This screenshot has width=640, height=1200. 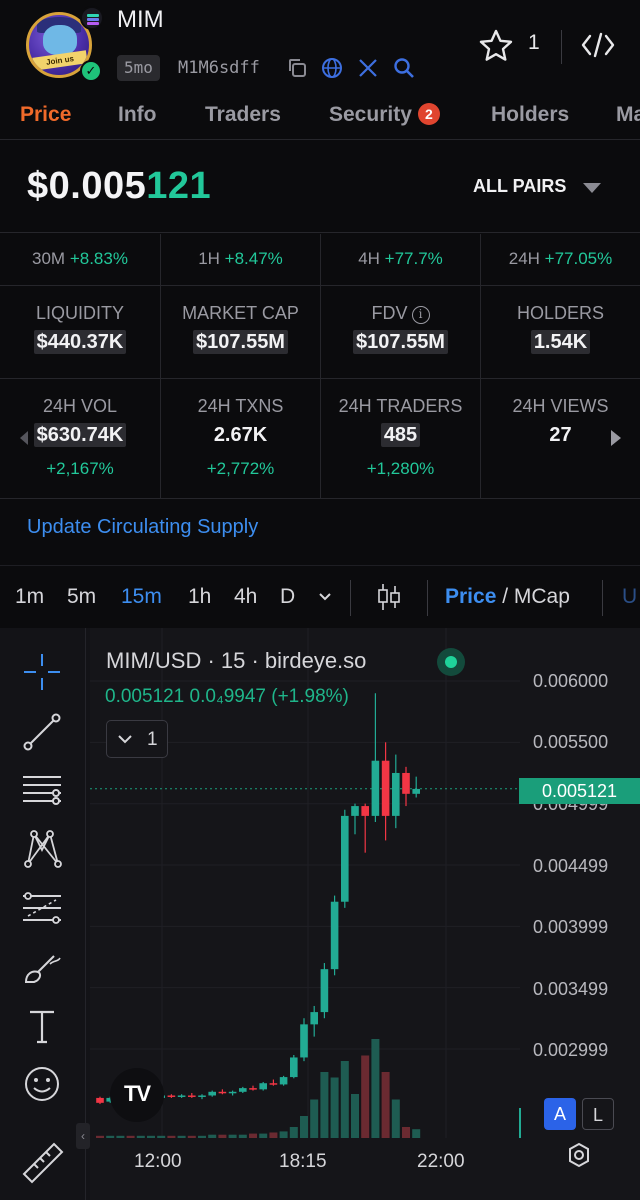 What do you see at coordinates (42, 968) in the screenshot?
I see `brush-icon` at bounding box center [42, 968].